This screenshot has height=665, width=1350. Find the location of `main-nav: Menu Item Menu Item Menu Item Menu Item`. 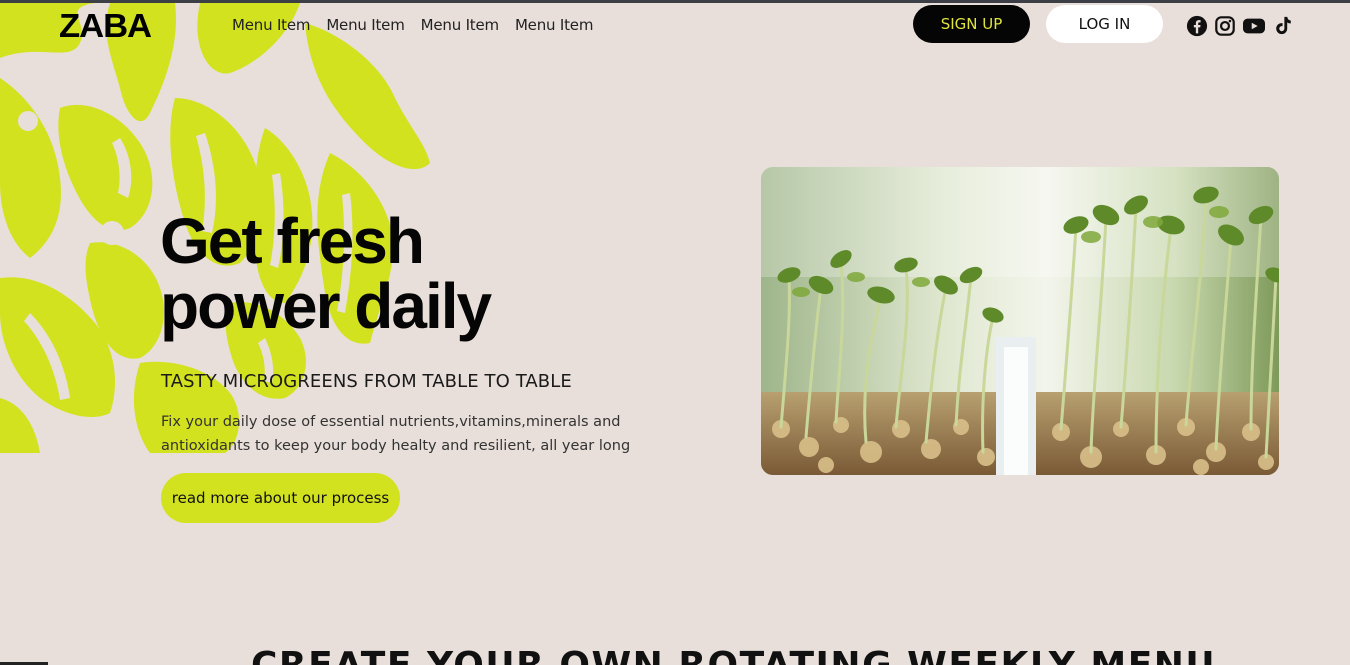

main-nav: Menu Item Menu Item Menu Item Menu Item is located at coordinates (412, 25).